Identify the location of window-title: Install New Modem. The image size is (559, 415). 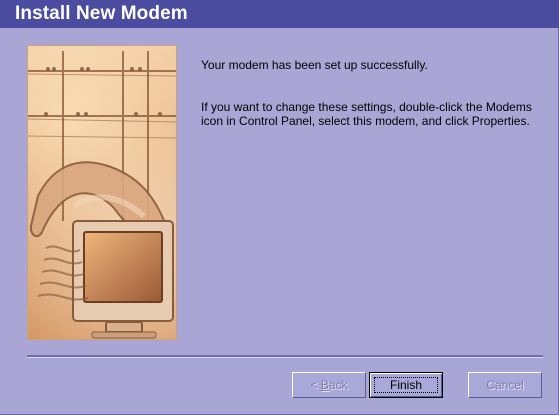
(101, 13).